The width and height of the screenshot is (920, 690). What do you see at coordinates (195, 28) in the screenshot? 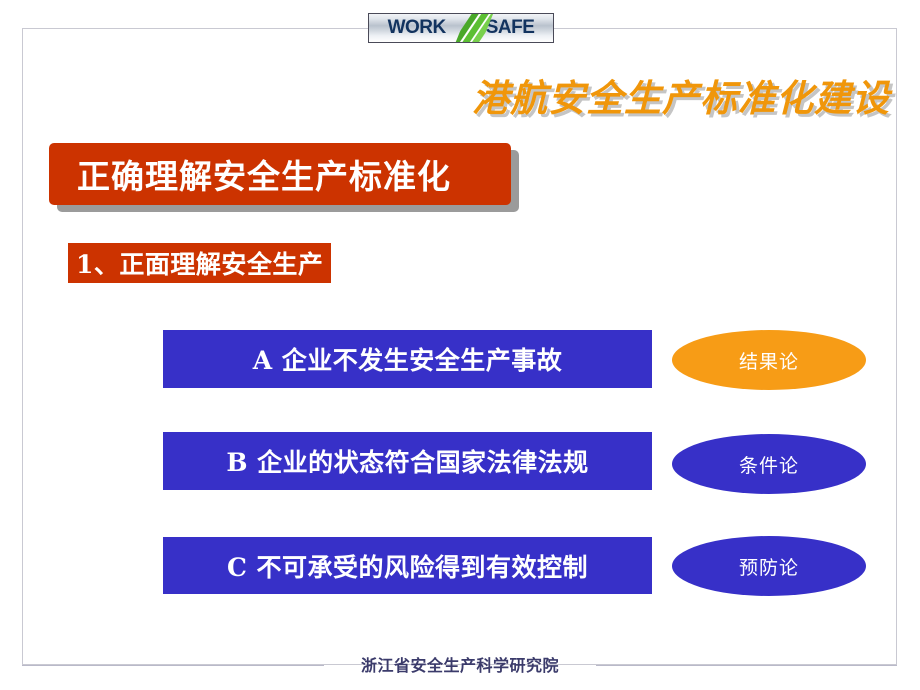
I see `logo-rule-left` at bounding box center [195, 28].